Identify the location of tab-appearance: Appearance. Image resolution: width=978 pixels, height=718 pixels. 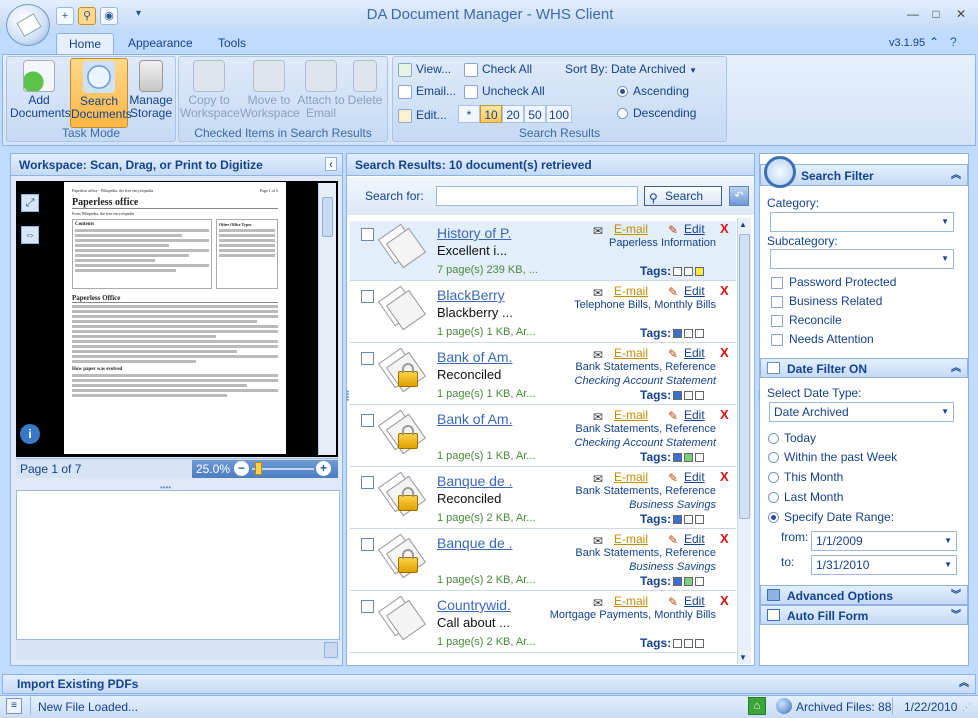
(160, 43).